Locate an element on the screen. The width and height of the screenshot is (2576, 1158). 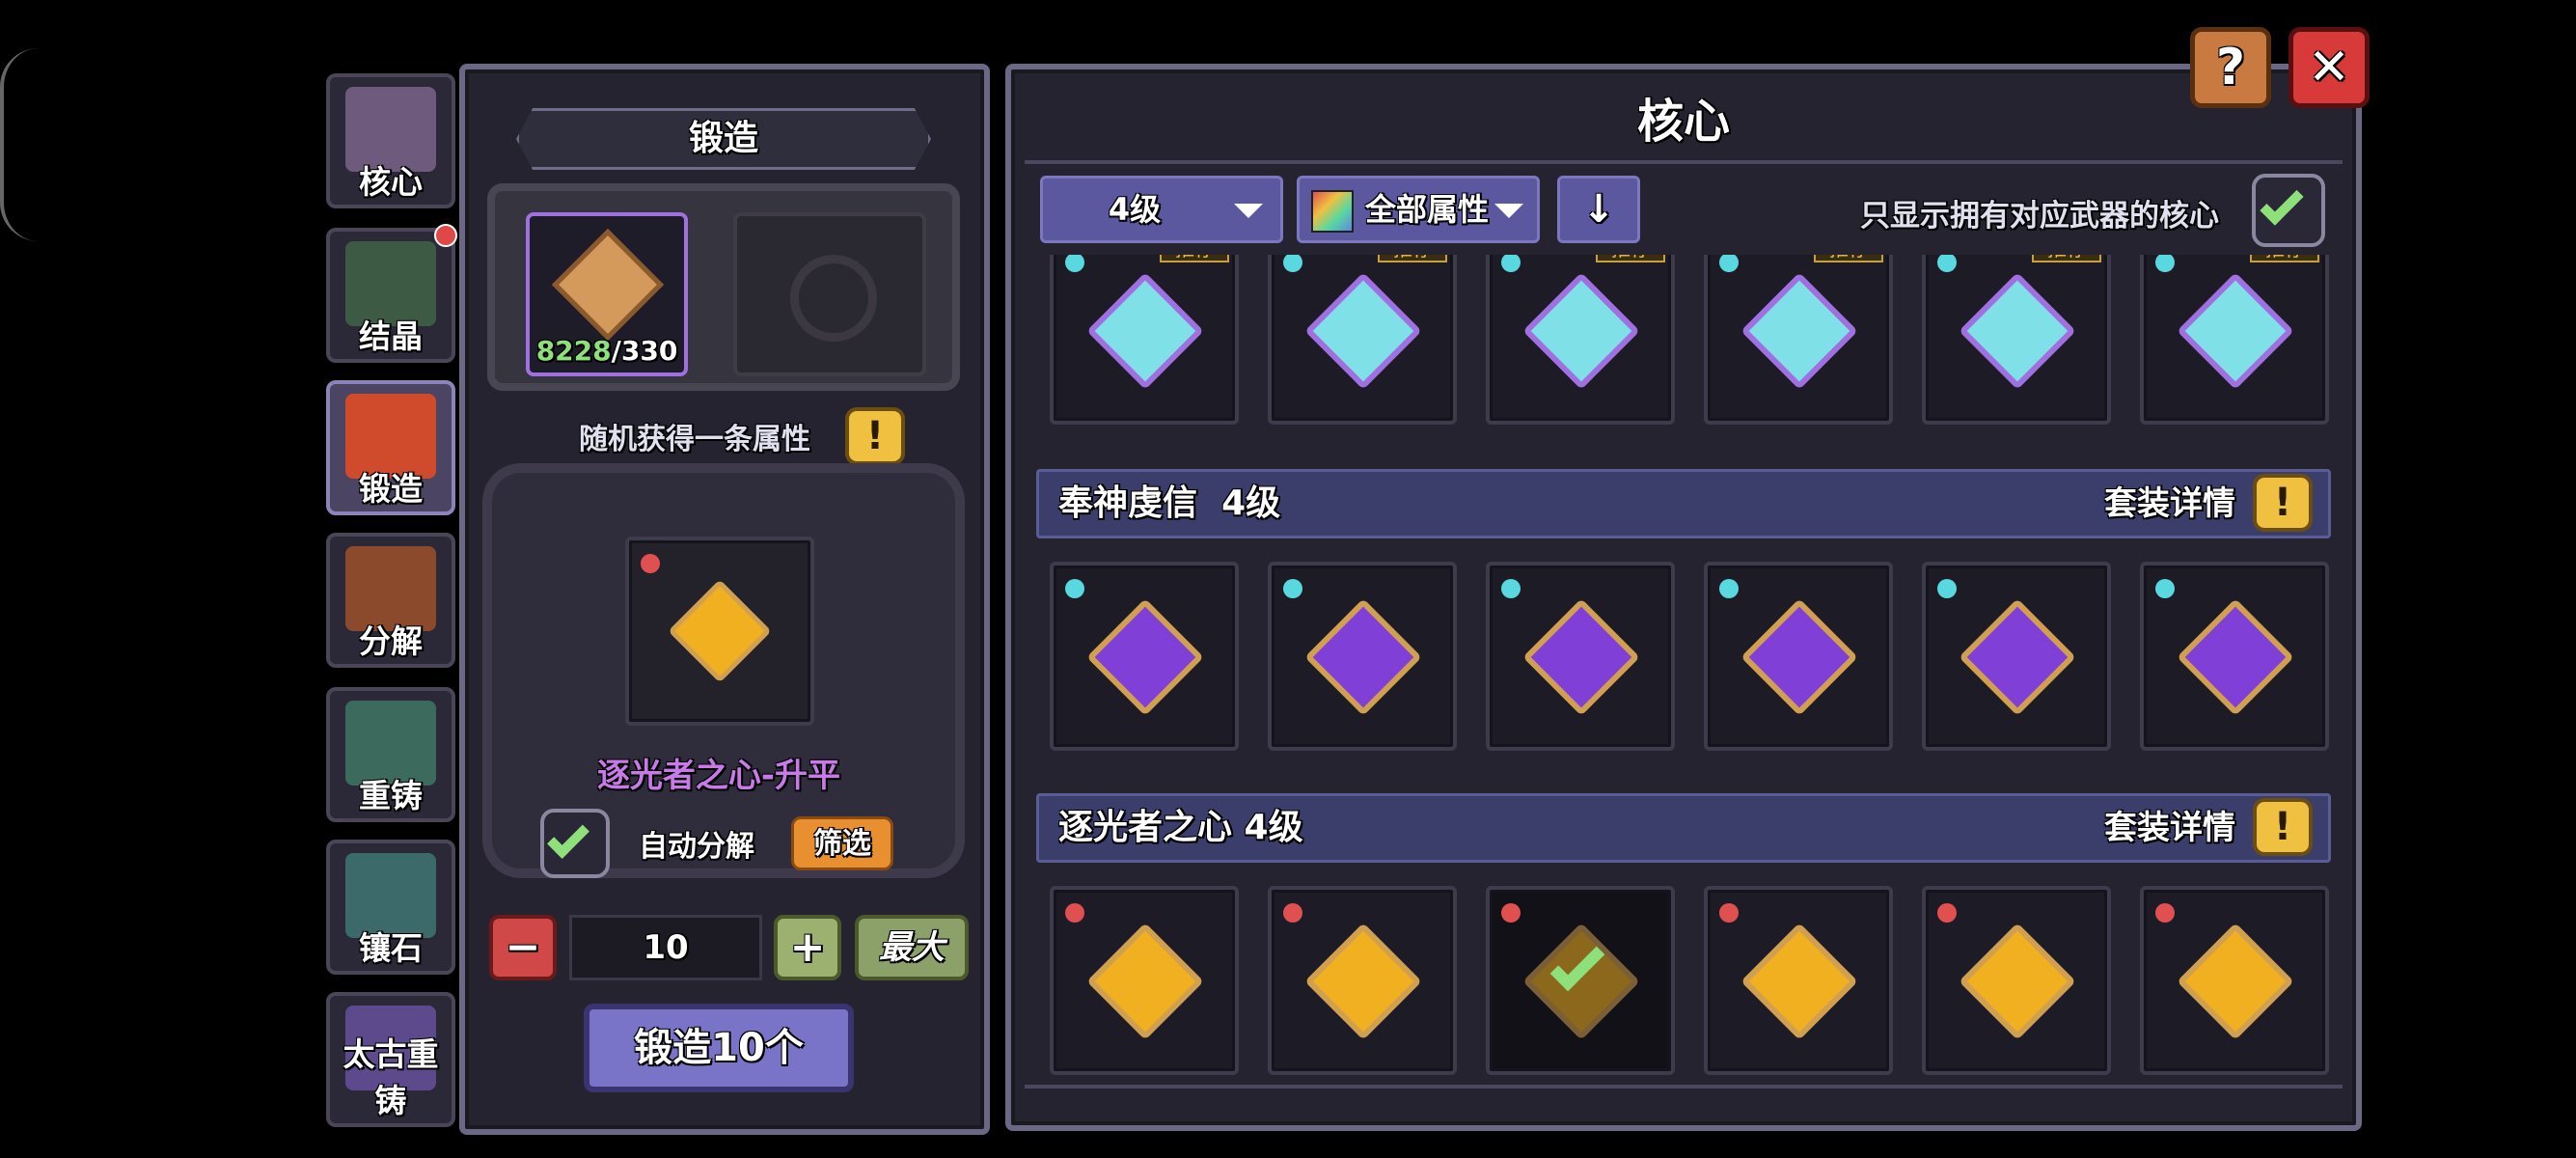
owned-weapon-filter-checkbox is located at coordinates (2289, 210).